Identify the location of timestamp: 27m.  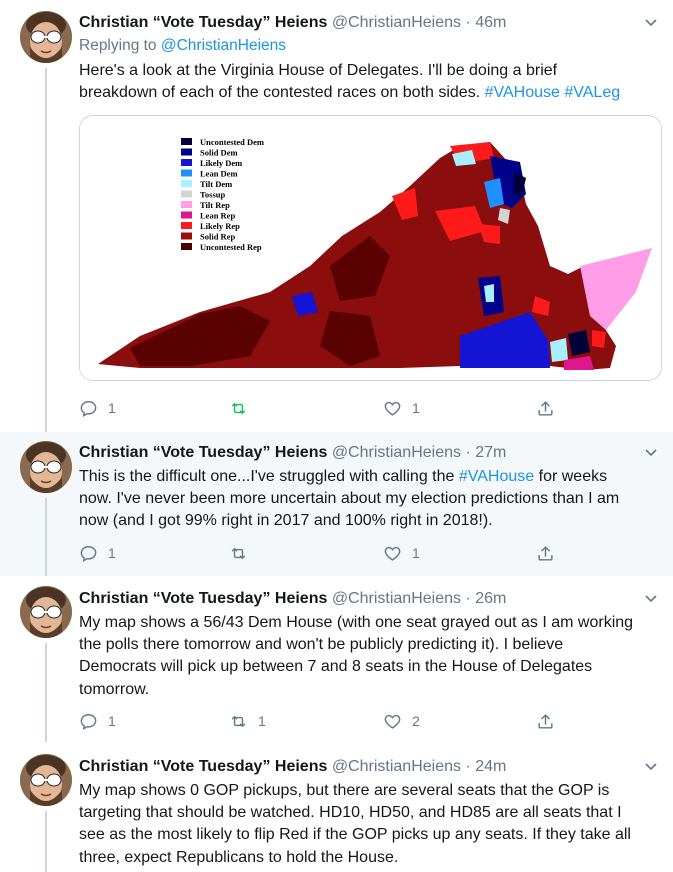
(490, 452).